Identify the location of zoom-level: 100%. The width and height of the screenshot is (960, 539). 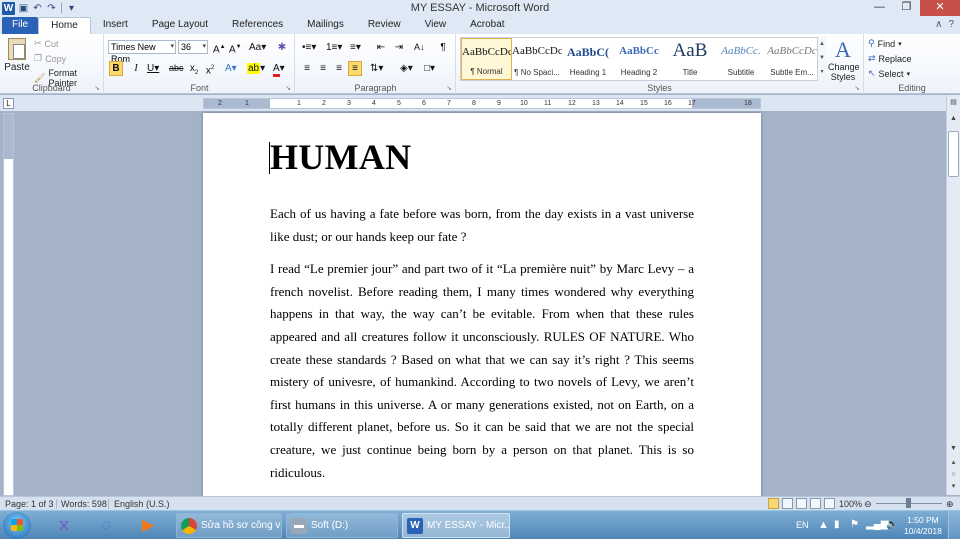
(850, 504).